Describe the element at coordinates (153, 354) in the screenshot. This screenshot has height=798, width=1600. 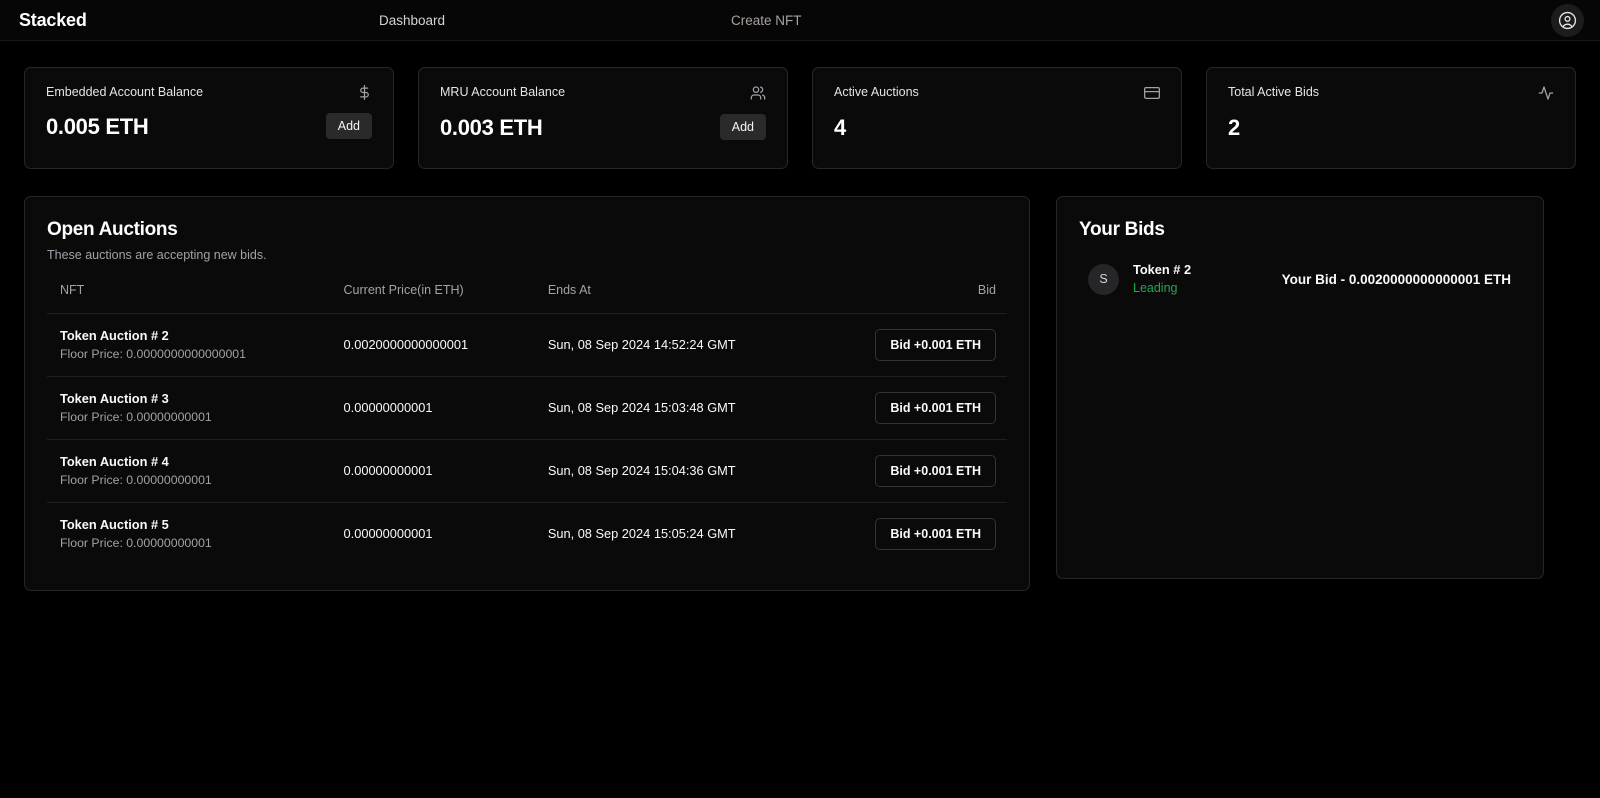
I see `nft-floor-price: Floor Price: 0.0000000000000001` at that location.